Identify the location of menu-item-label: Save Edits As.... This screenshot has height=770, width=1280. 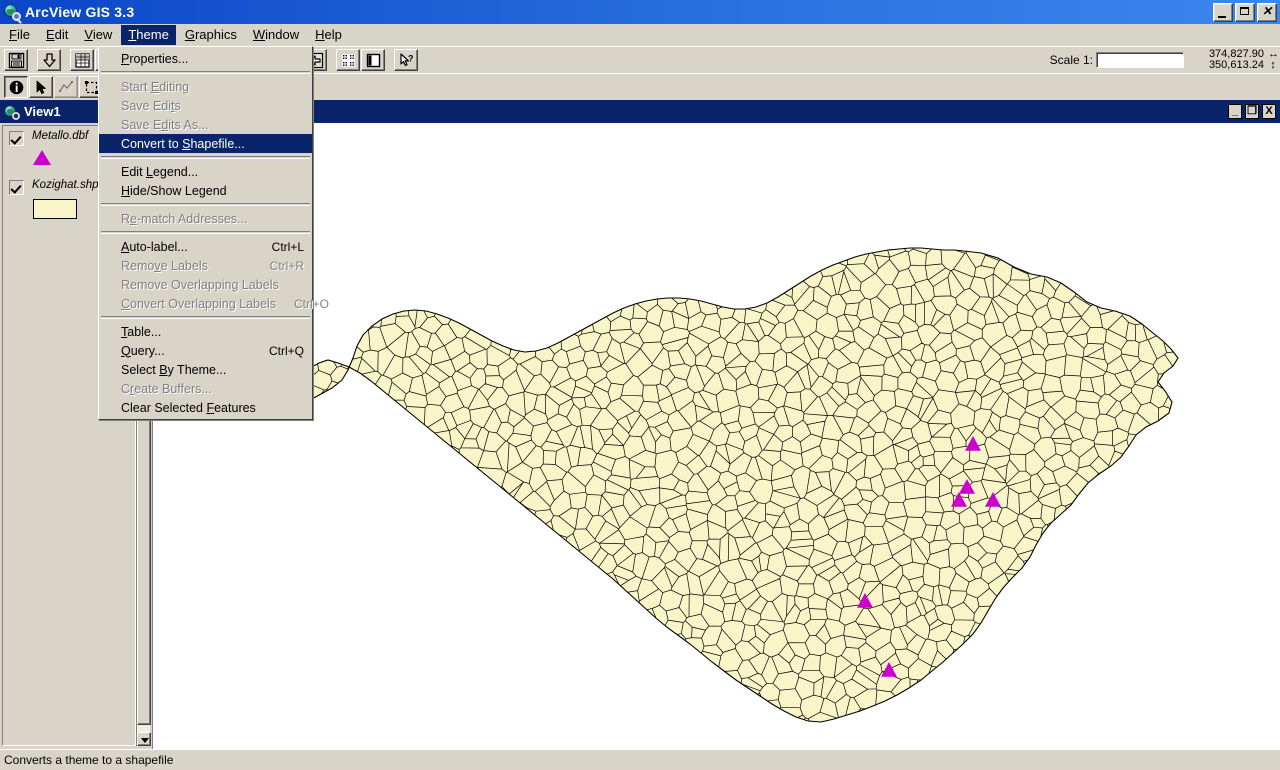
(165, 124).